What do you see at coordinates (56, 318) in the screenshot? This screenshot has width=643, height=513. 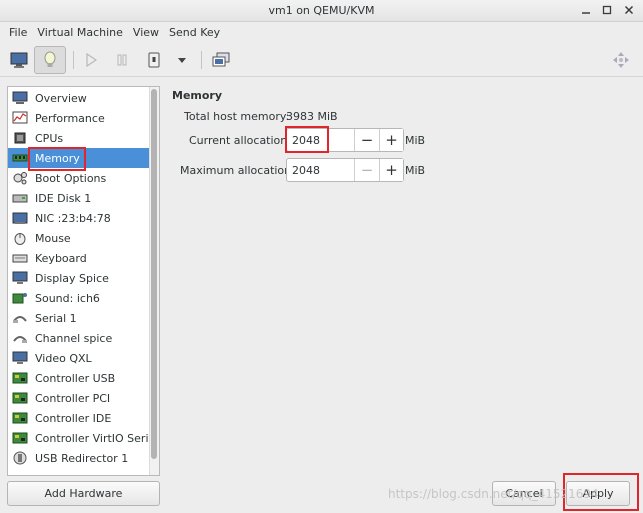 I see `sidebar-item-label: Serial 1` at bounding box center [56, 318].